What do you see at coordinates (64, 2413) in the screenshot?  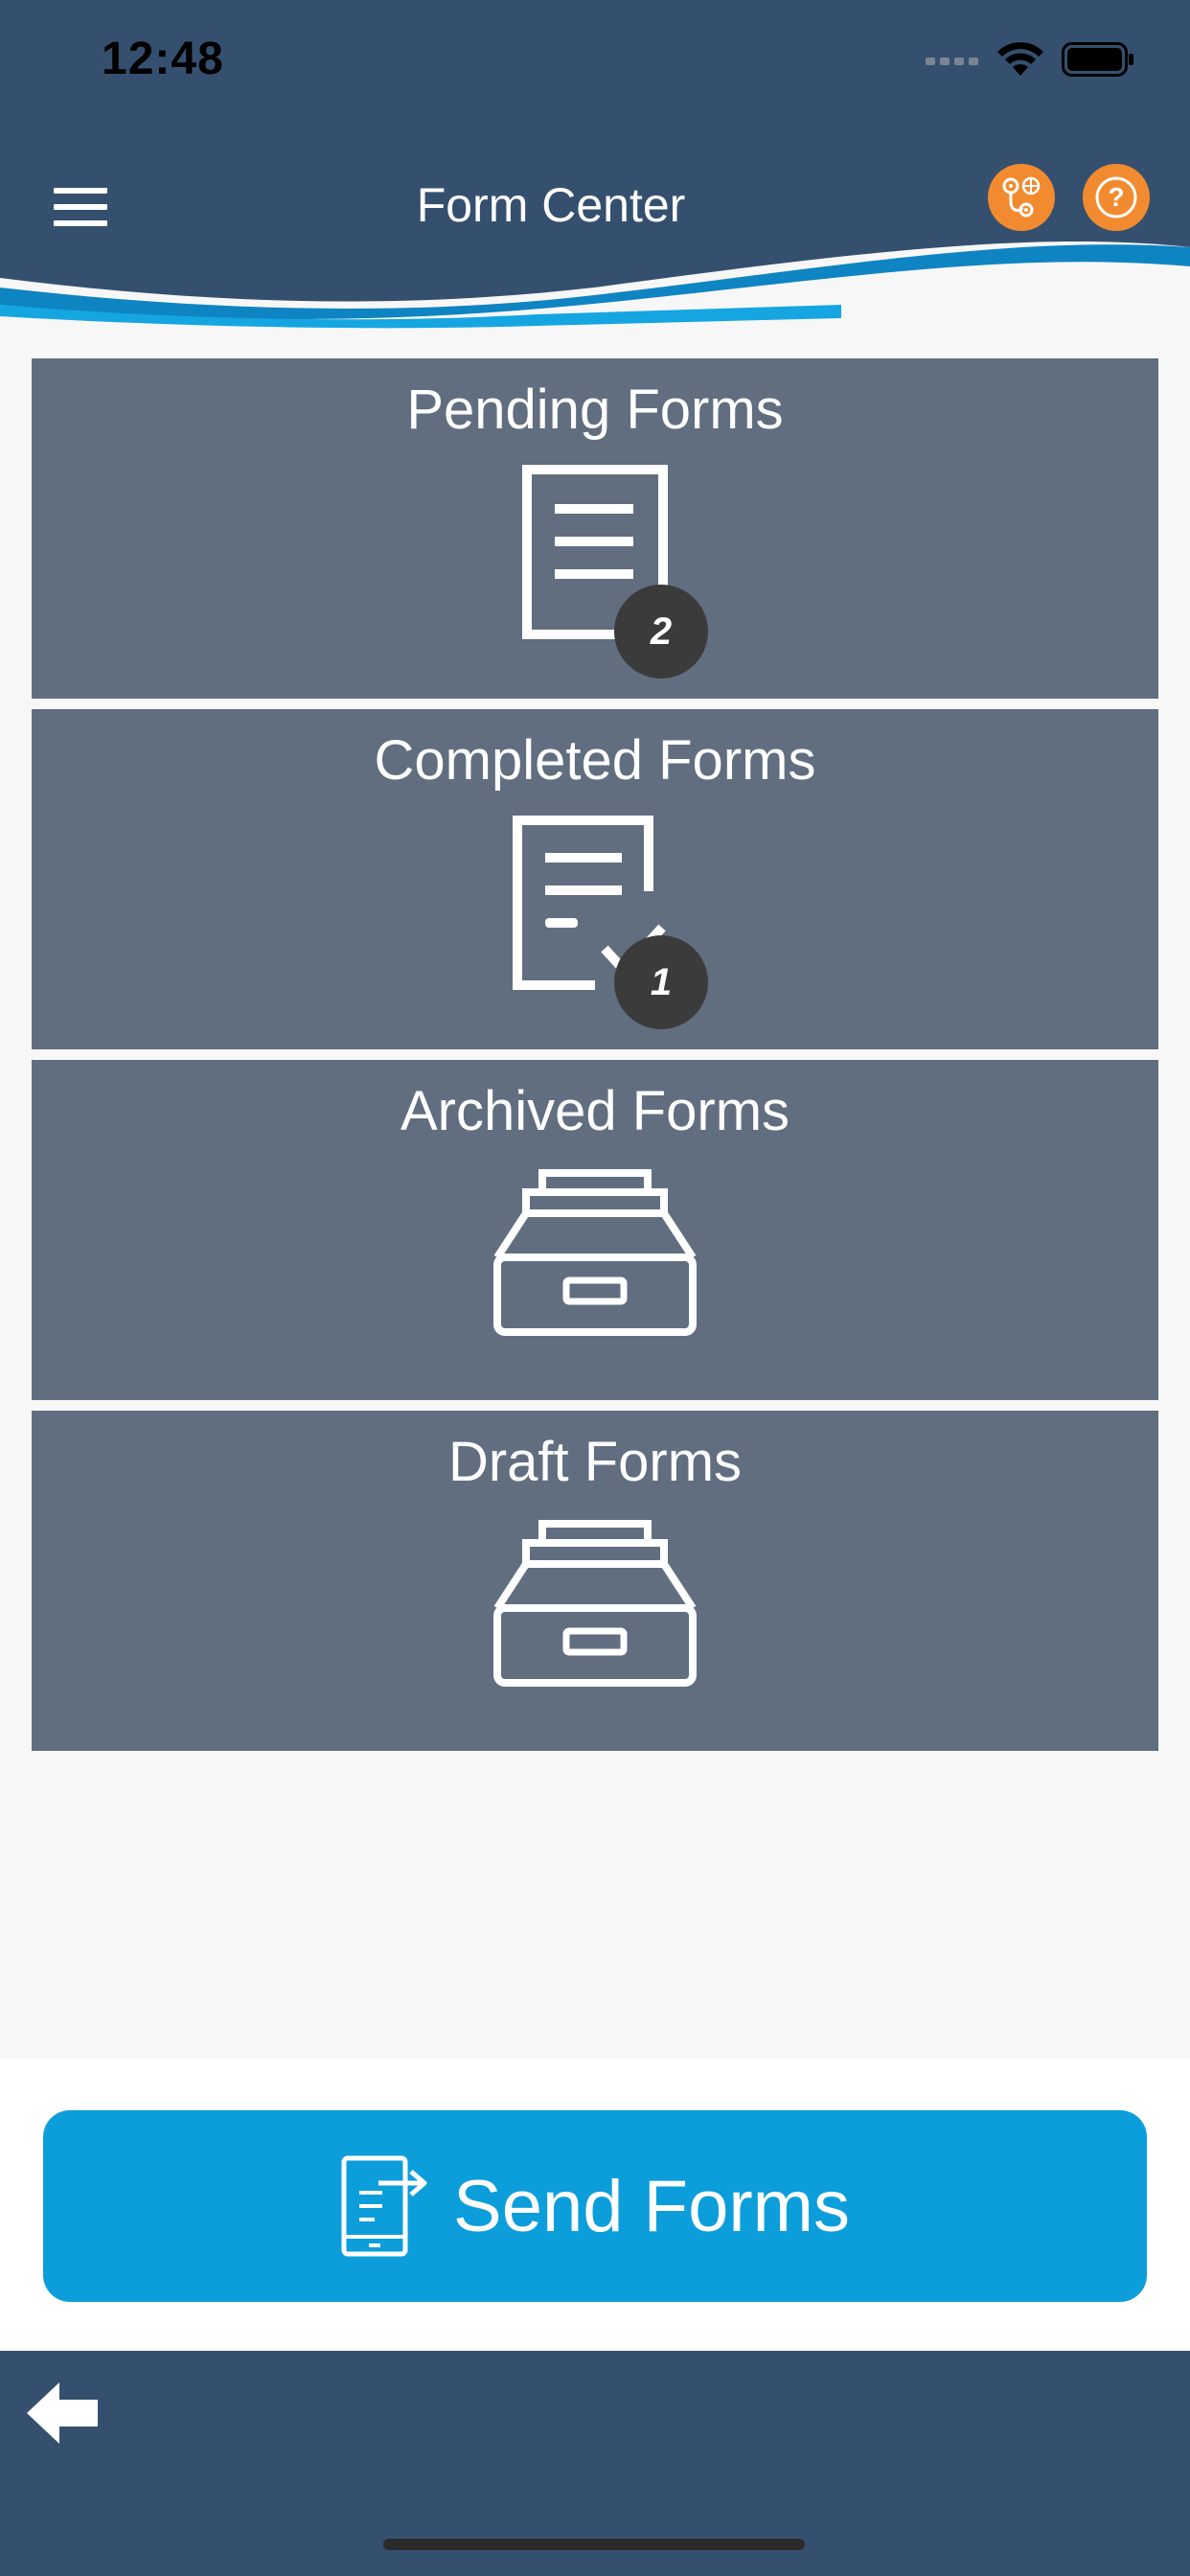 I see `back-arrow-icon` at bounding box center [64, 2413].